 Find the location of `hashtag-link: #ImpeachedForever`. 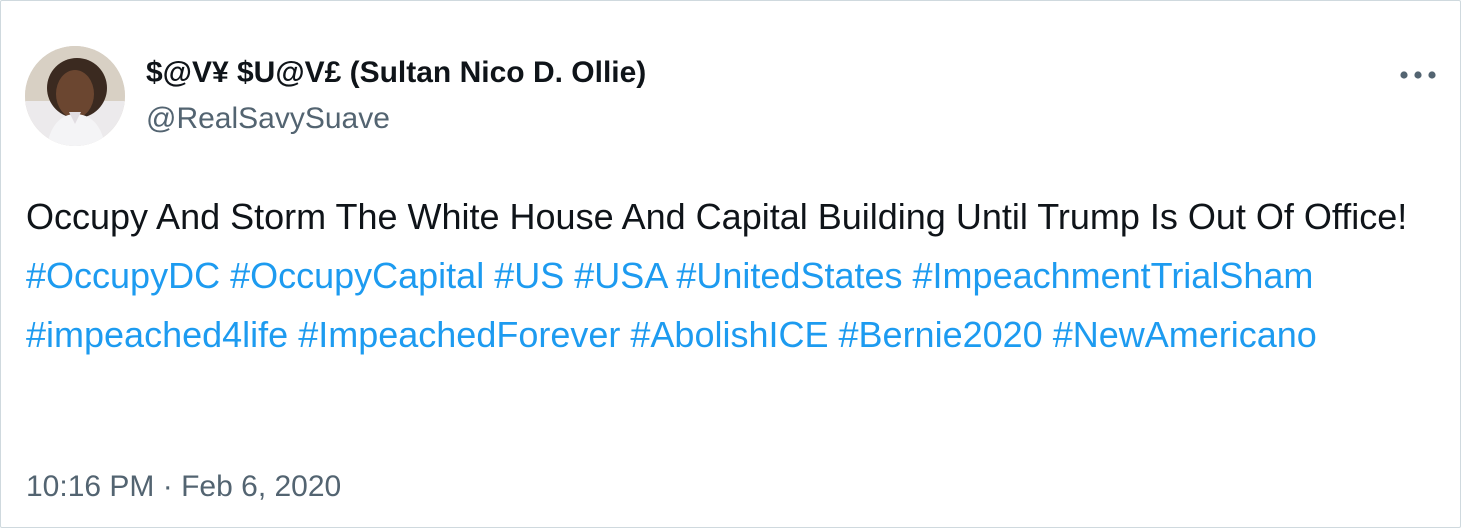

hashtag-link: #ImpeachedForever is located at coordinates (459, 334).